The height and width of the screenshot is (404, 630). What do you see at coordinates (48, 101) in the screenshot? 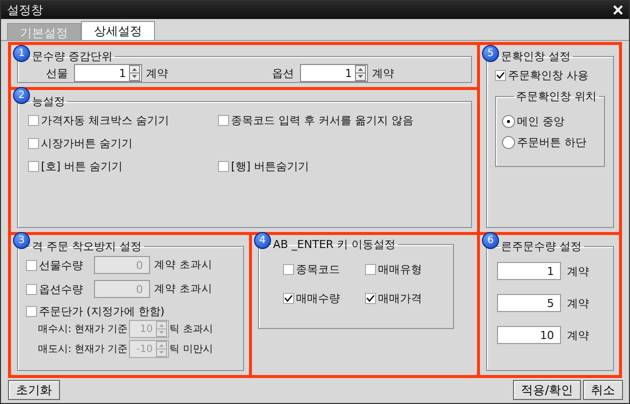
I see `group-title: 능설정` at bounding box center [48, 101].